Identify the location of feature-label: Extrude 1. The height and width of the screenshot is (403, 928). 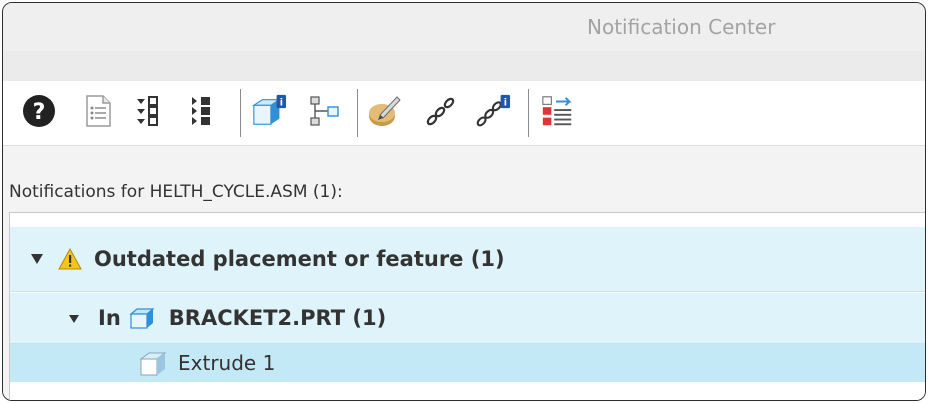
(227, 363).